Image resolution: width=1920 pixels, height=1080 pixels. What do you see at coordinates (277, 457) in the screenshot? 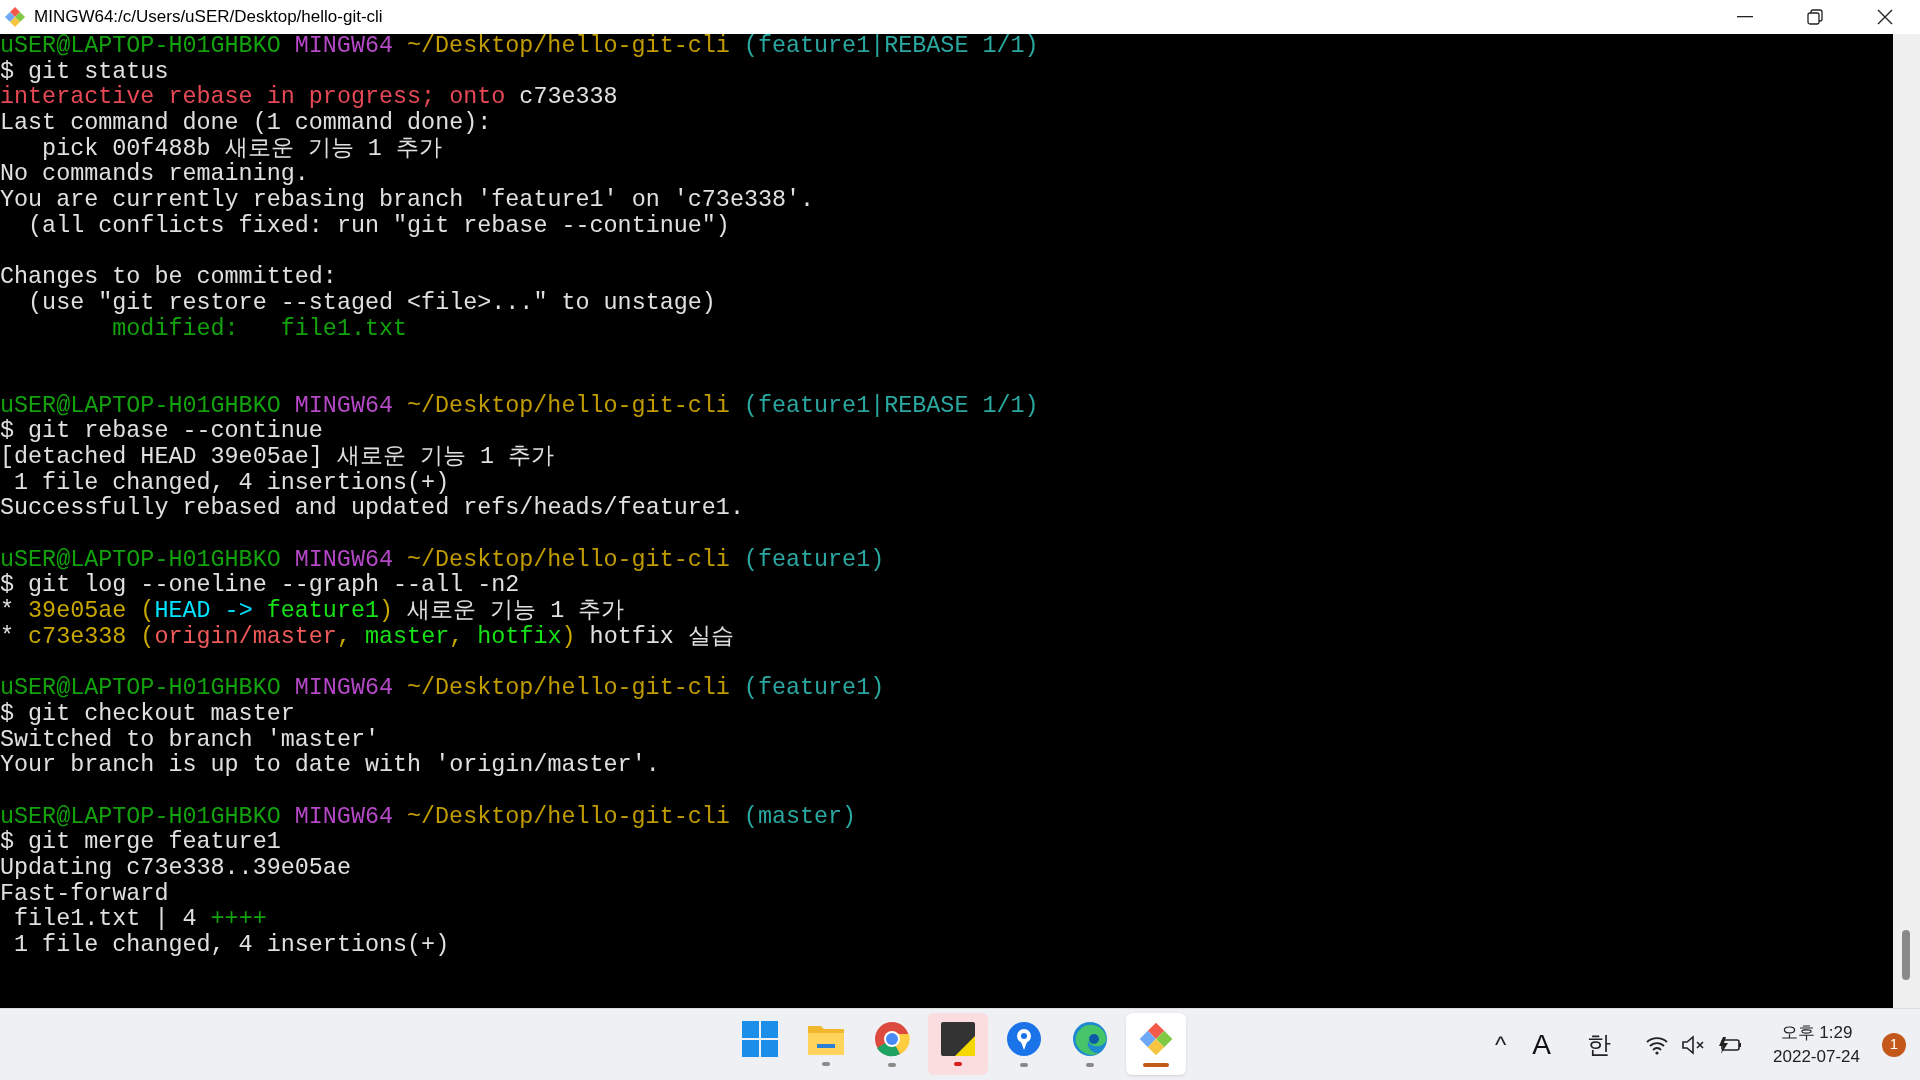
I see `terminal-text: [detached HEAD 39e05ae] 새로운 기능 1 추가` at bounding box center [277, 457].